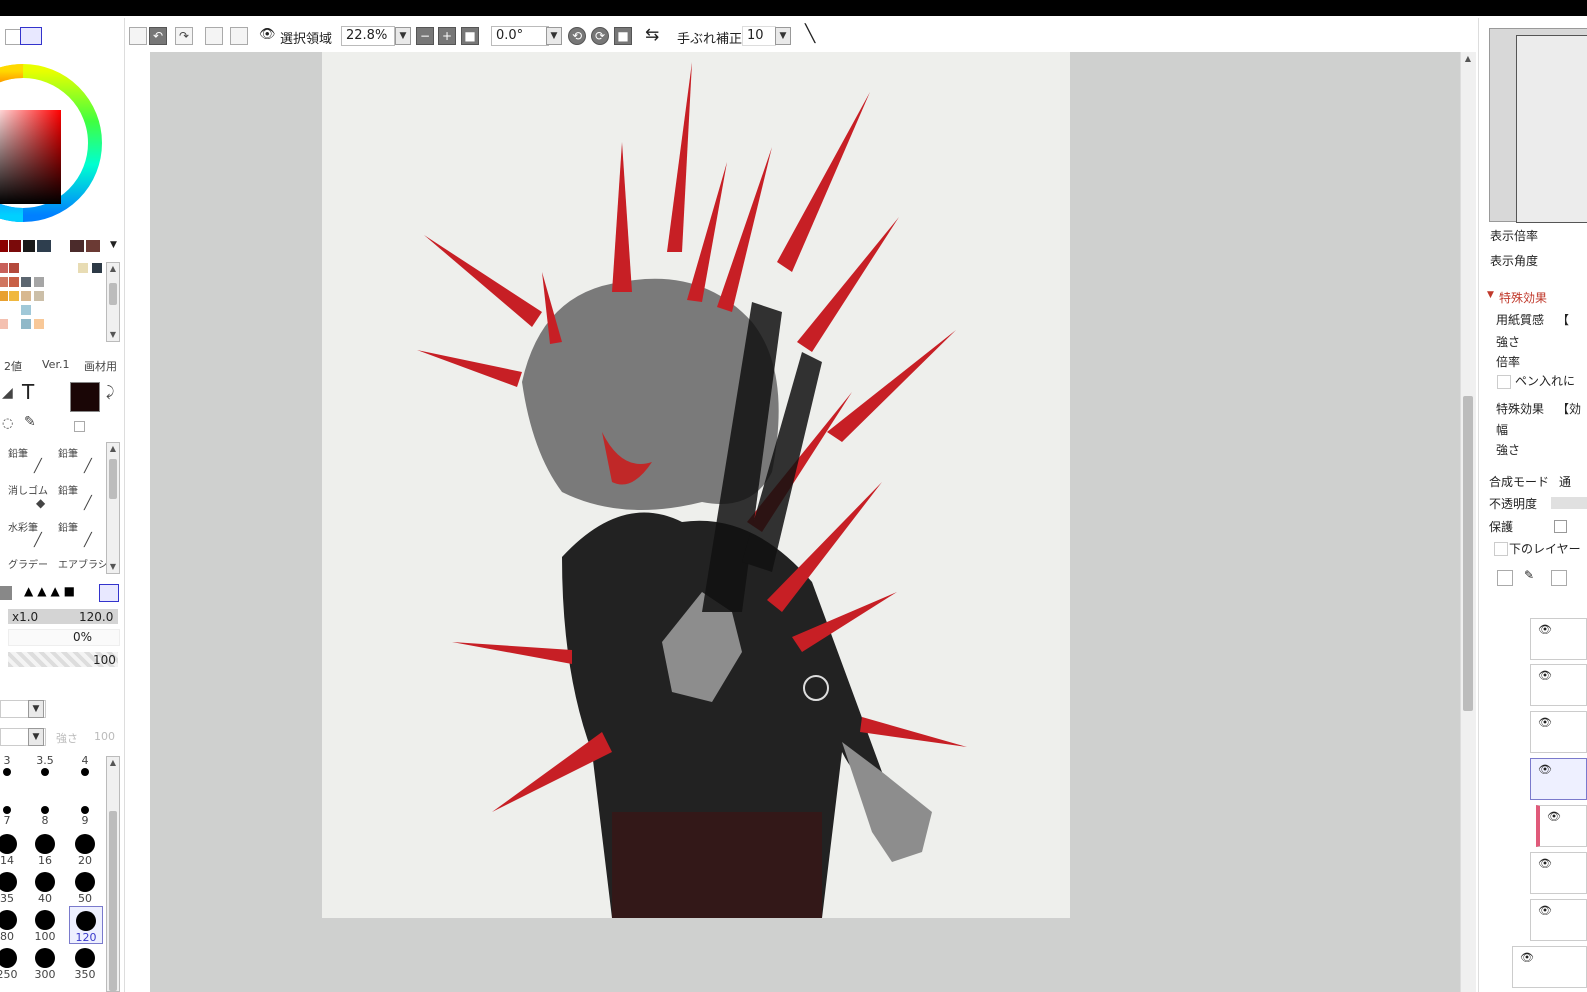 The image size is (1587, 992). What do you see at coordinates (1560, 526) in the screenshot?
I see `protect-checkbox` at bounding box center [1560, 526].